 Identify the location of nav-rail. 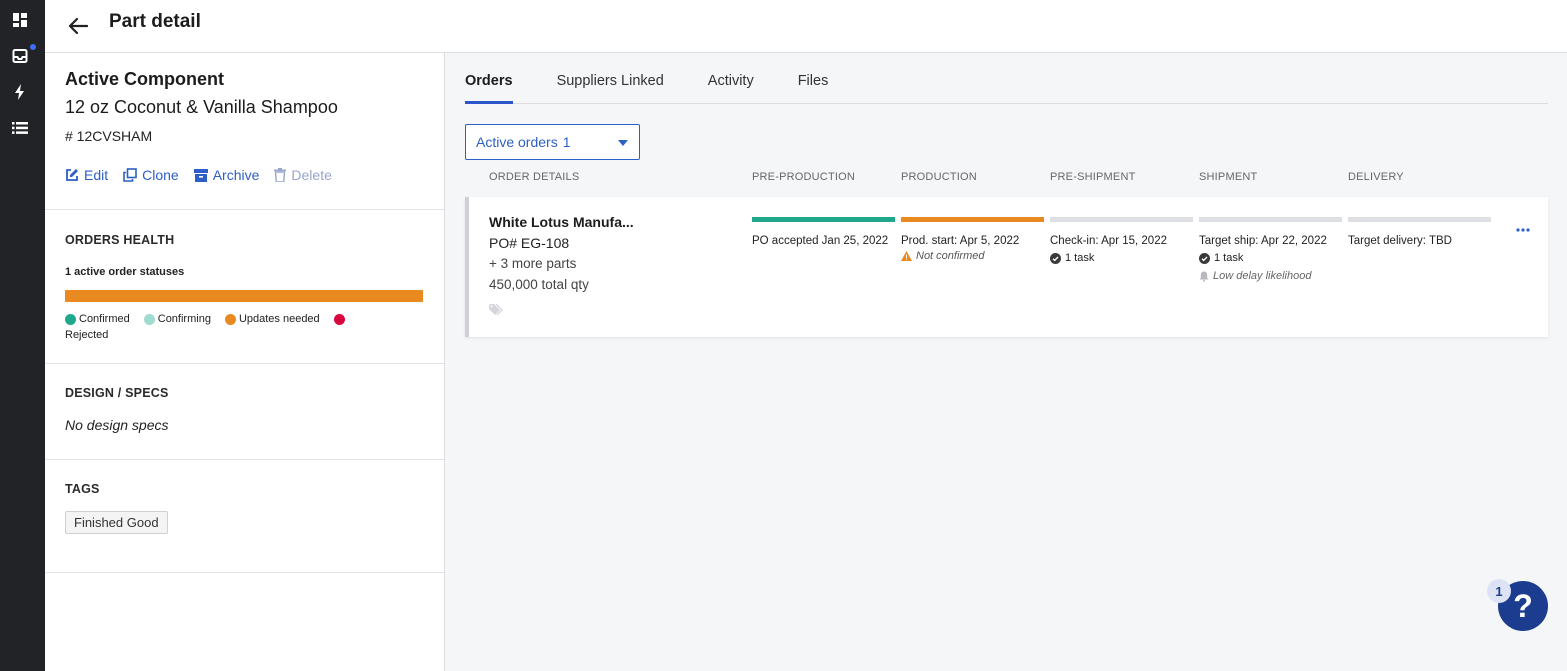
(22, 335).